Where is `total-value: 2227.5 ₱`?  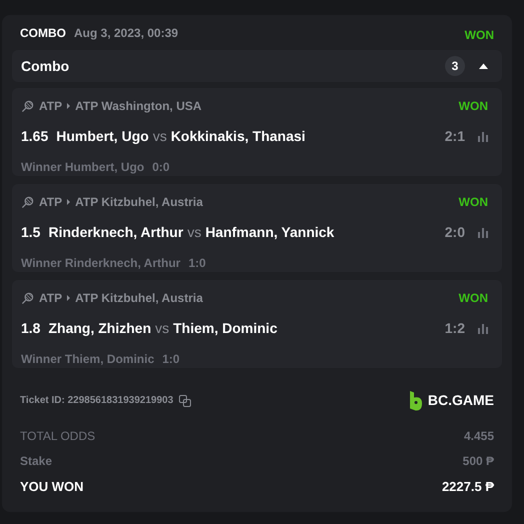 total-value: 2227.5 ₱ is located at coordinates (468, 487).